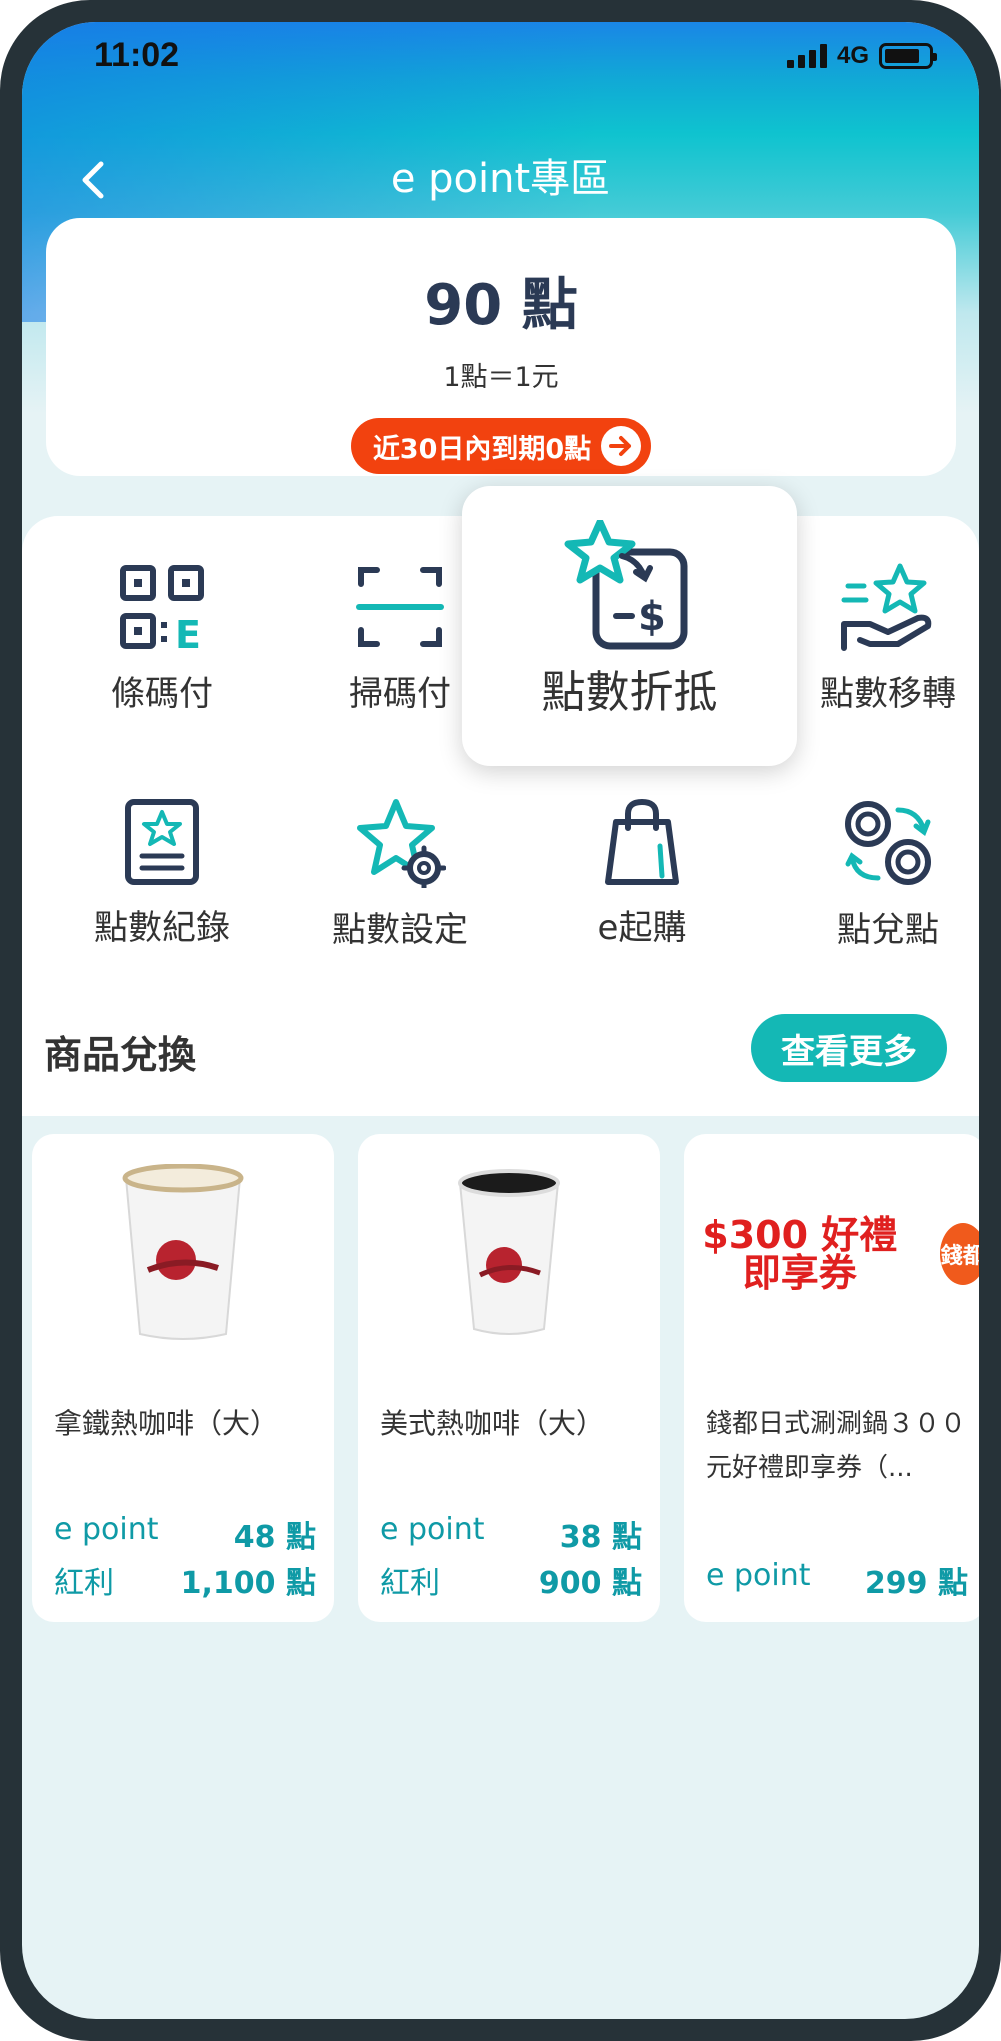 This screenshot has width=1001, height=2041. What do you see at coordinates (500, 67) in the screenshot?
I see `status-bar: 11:02 4G` at bounding box center [500, 67].